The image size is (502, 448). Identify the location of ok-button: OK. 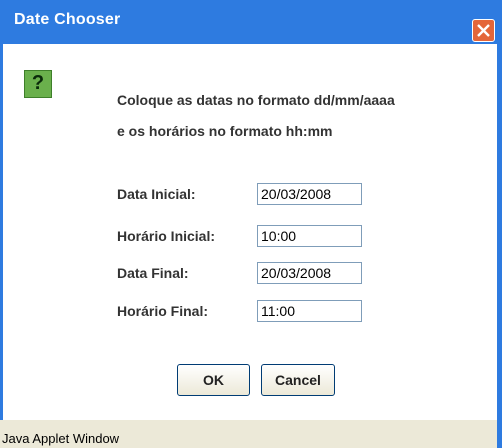
(213, 380).